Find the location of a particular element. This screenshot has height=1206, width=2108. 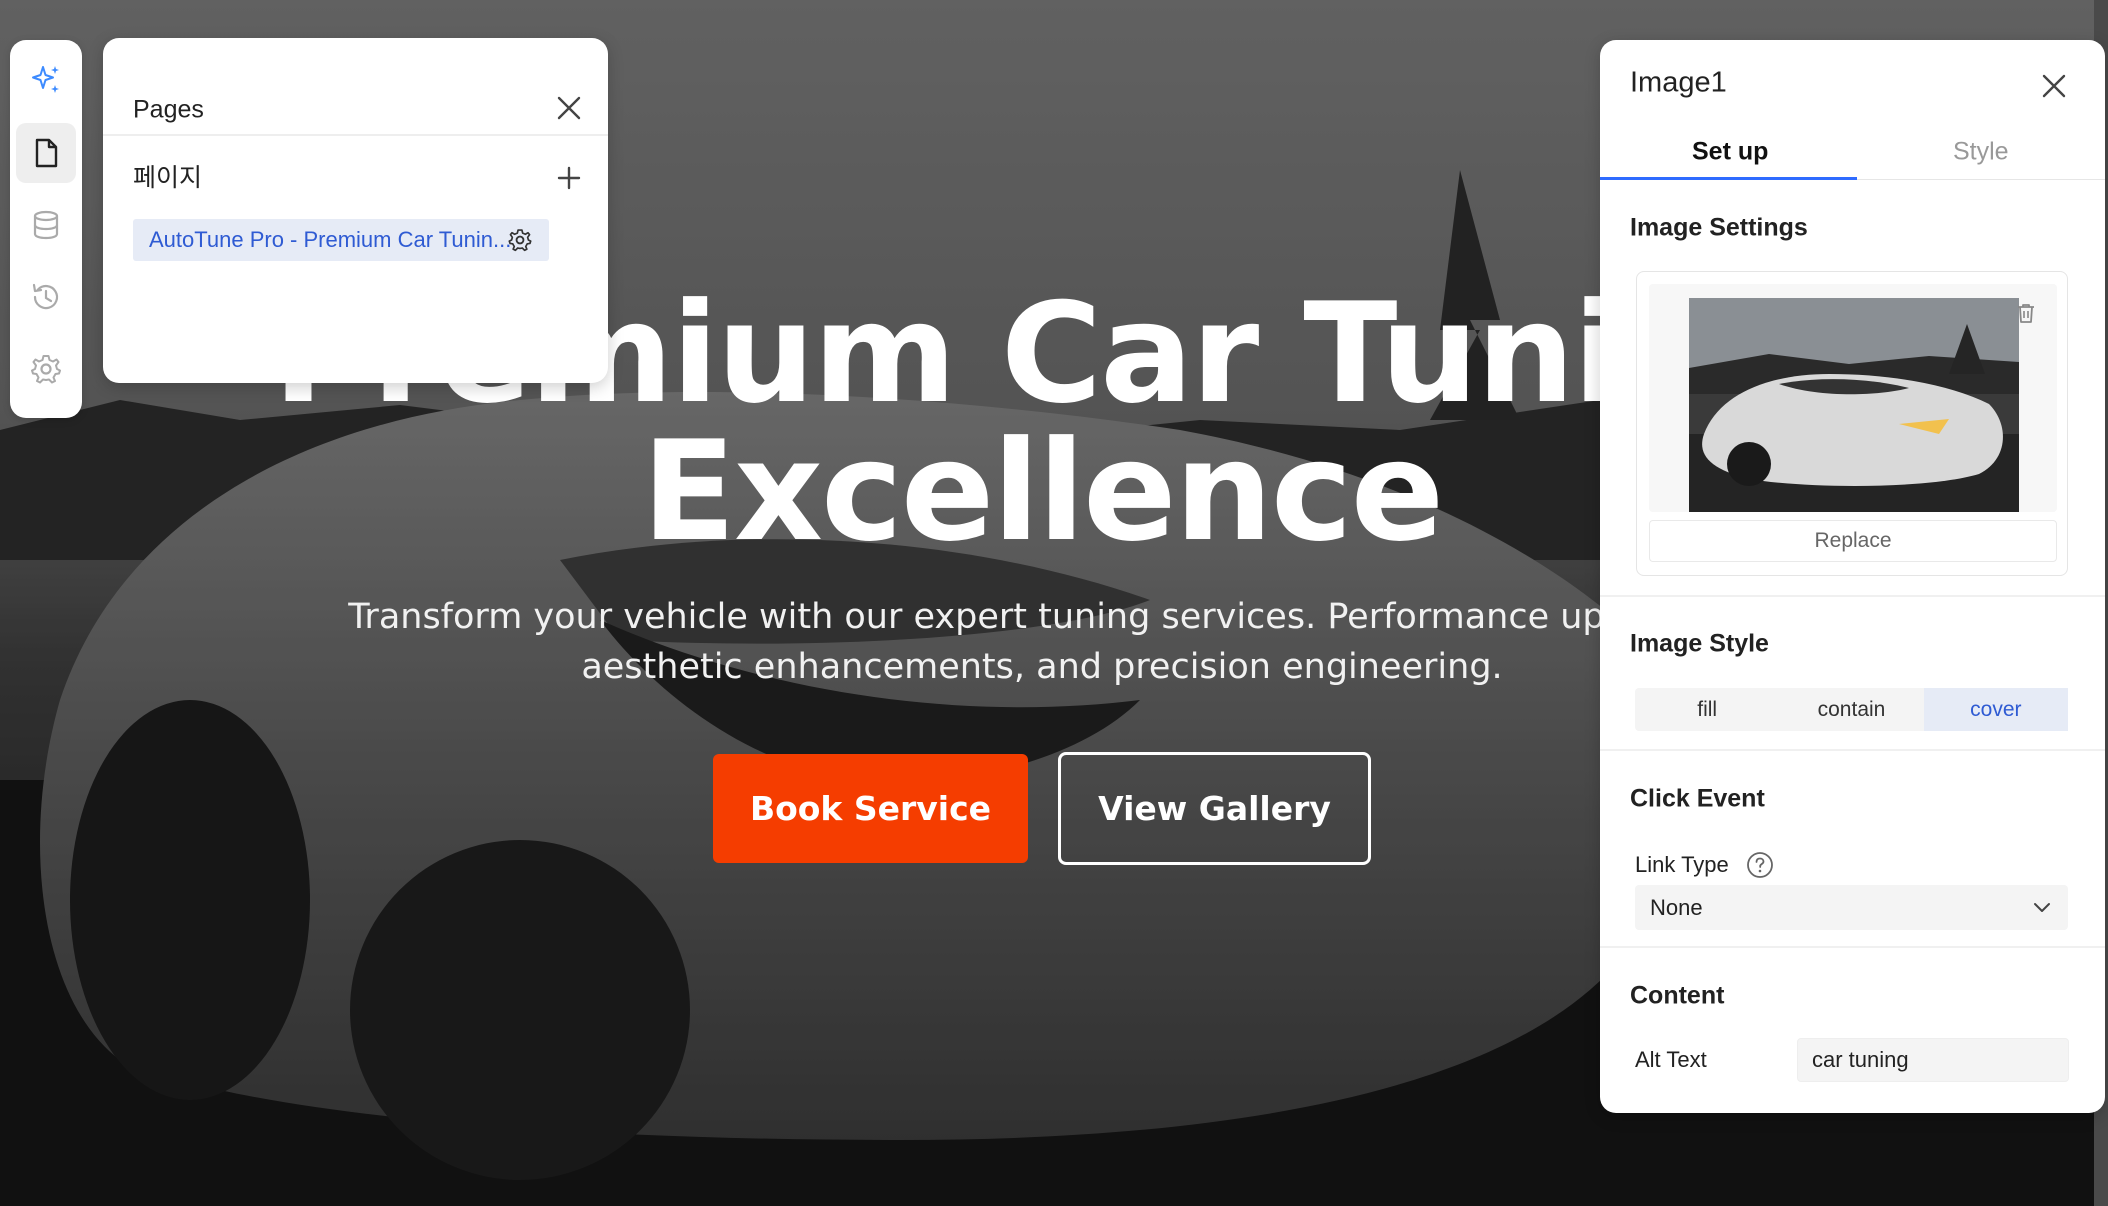

pages-close-button is located at coordinates (569, 108).